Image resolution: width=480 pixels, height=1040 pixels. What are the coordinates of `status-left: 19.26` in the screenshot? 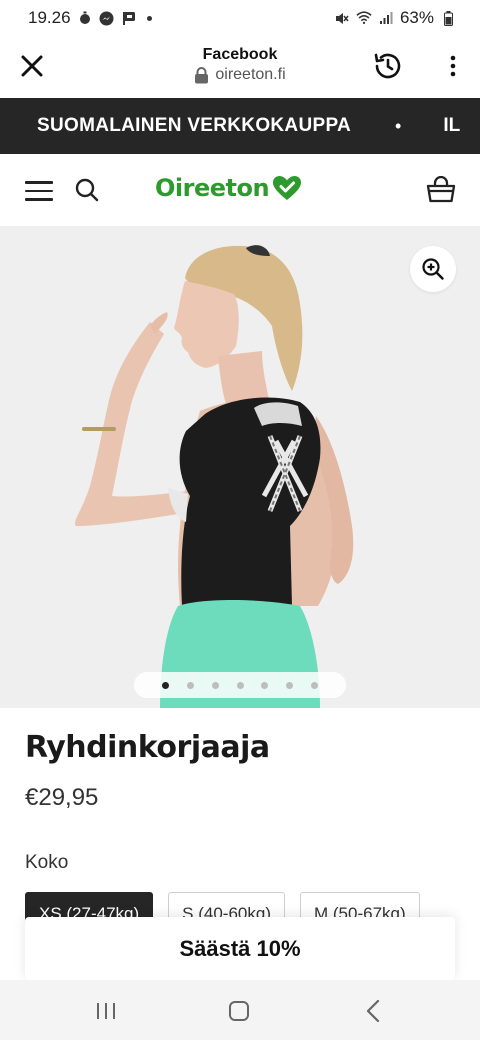 It's located at (90, 18).